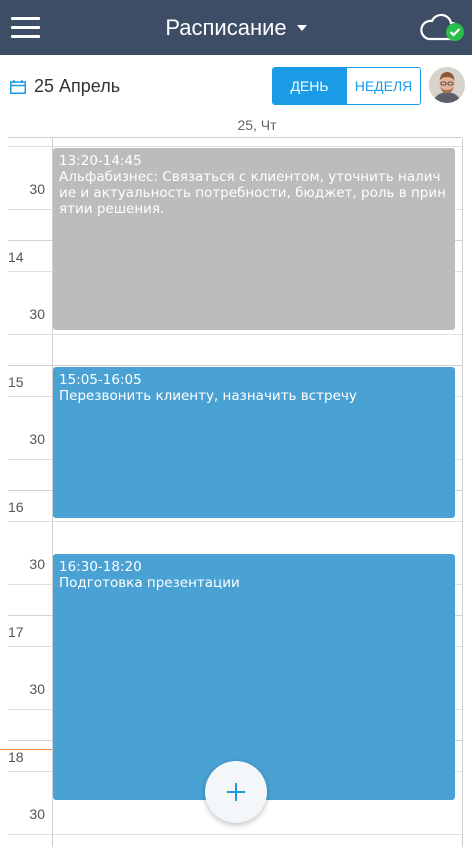 The width and height of the screenshot is (472, 847). I want to click on top-bar: Расписание, so click(236, 27).